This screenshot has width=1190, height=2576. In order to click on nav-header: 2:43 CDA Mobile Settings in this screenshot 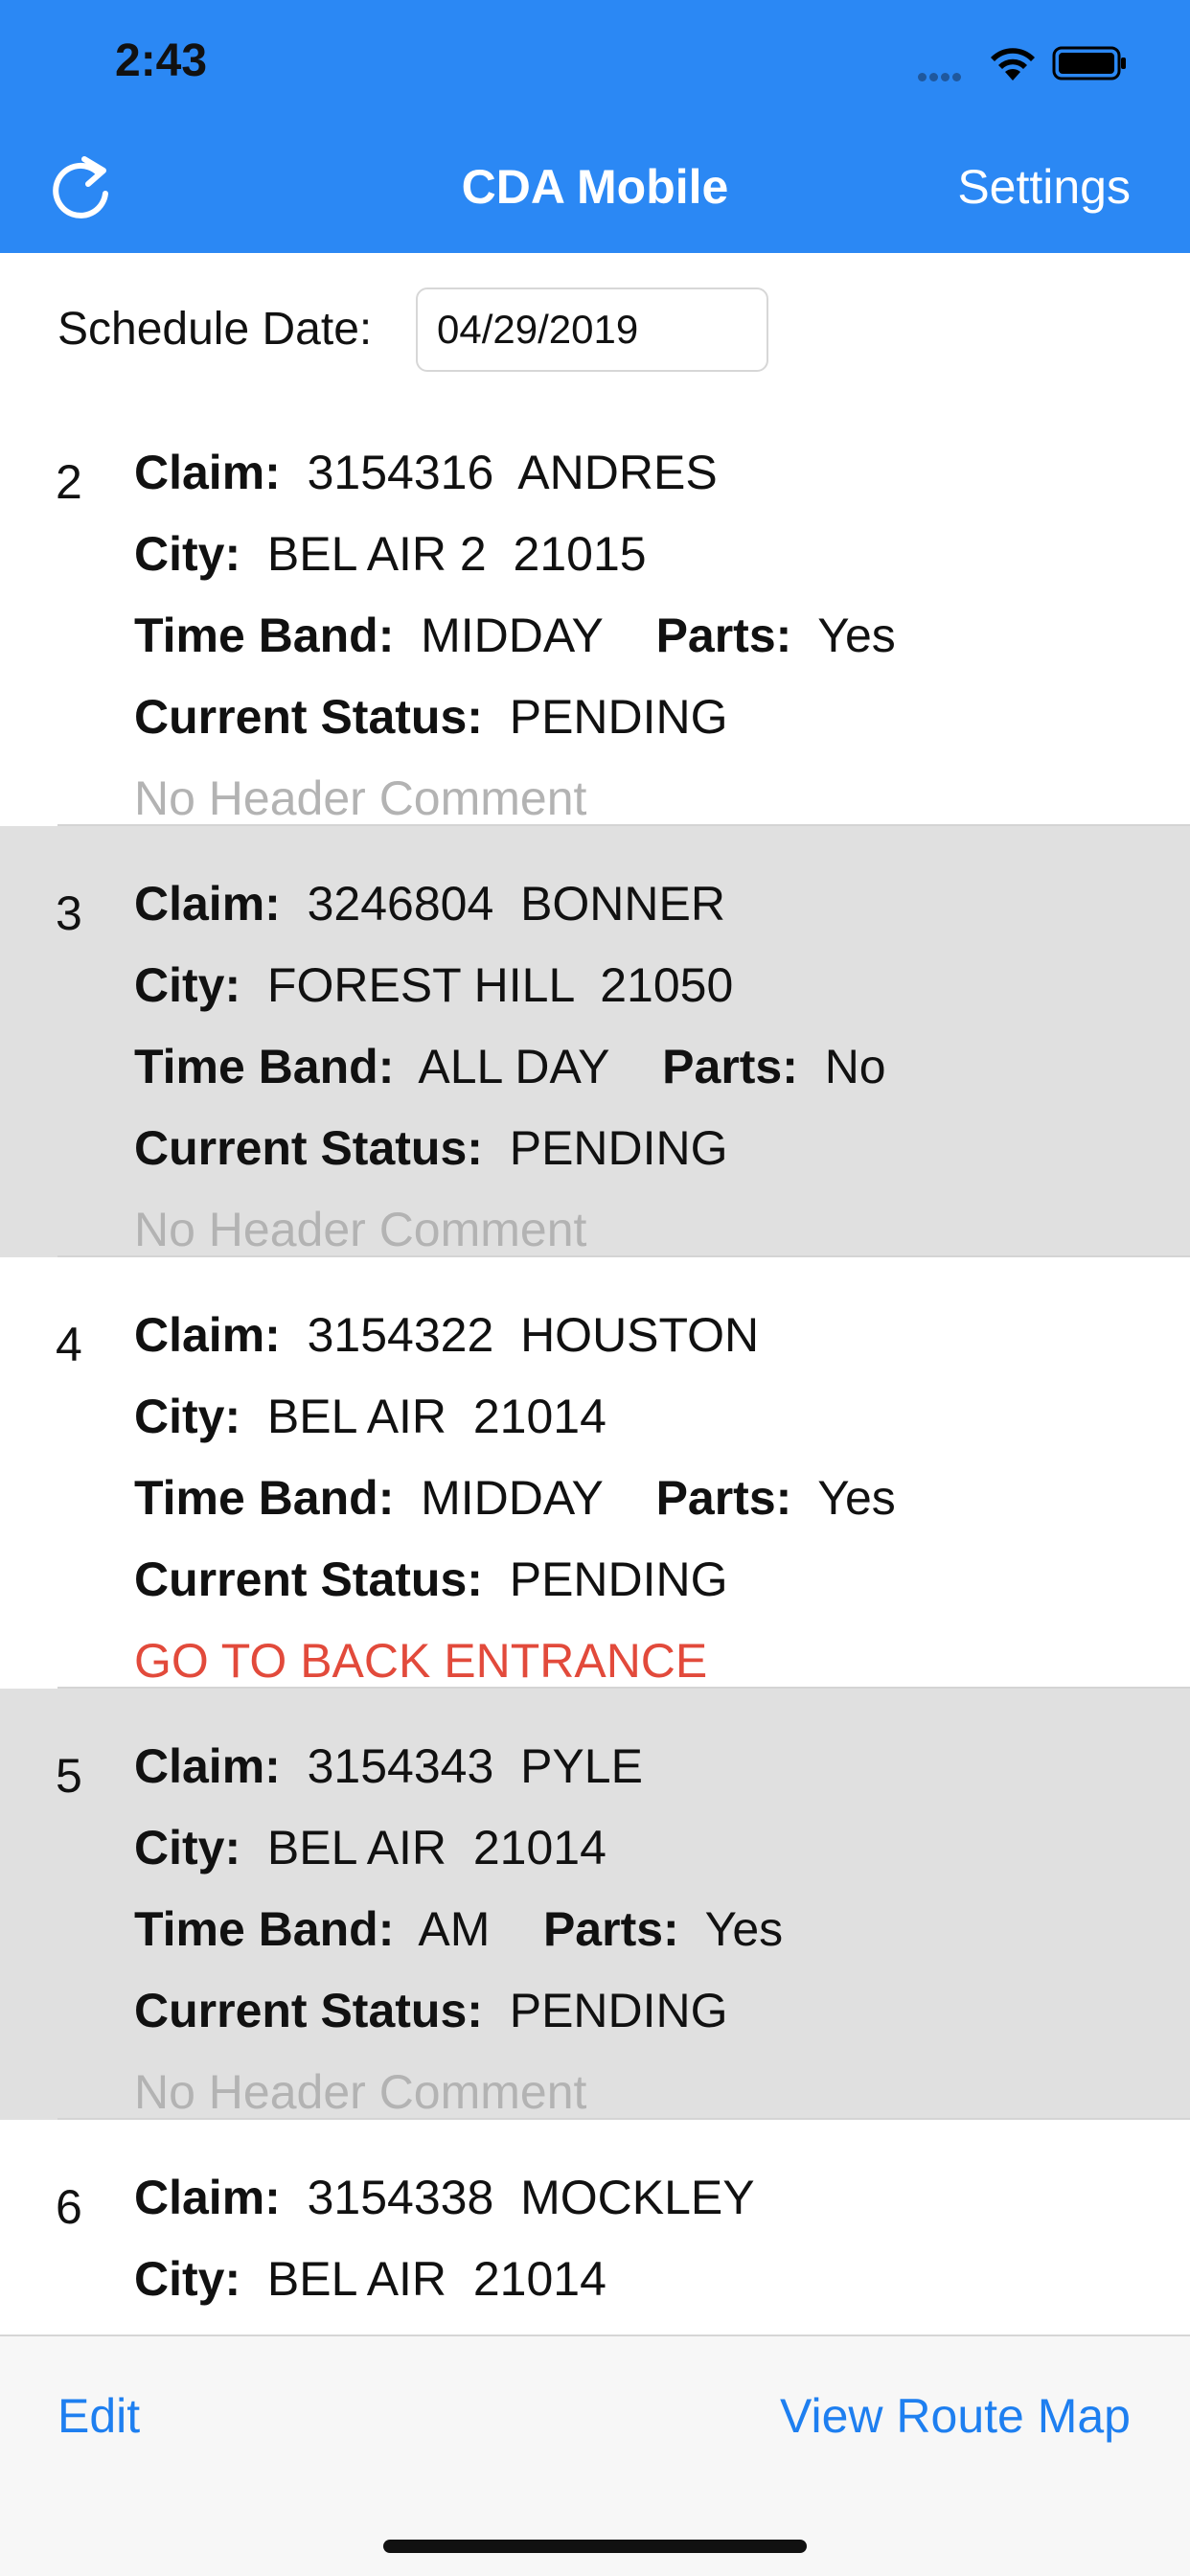, I will do `click(595, 126)`.